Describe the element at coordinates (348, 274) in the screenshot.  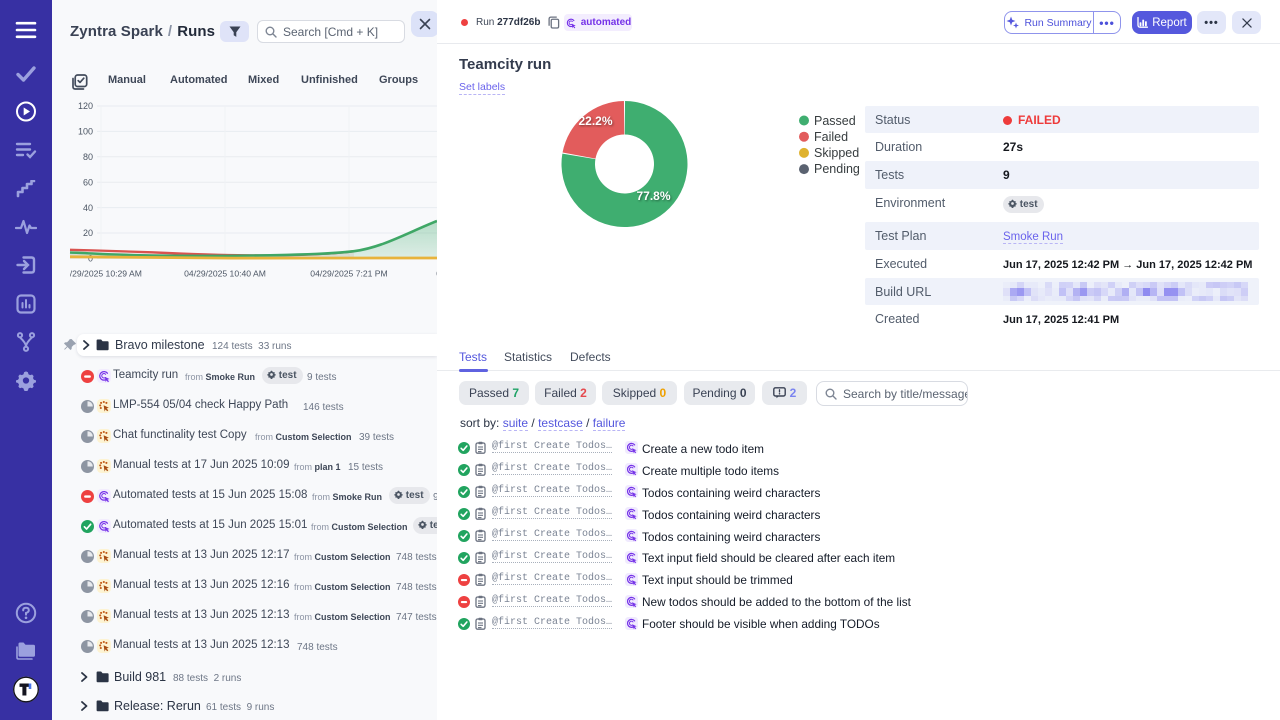
I see `svg-text: 04/29/2025 7:21 PM` at that location.